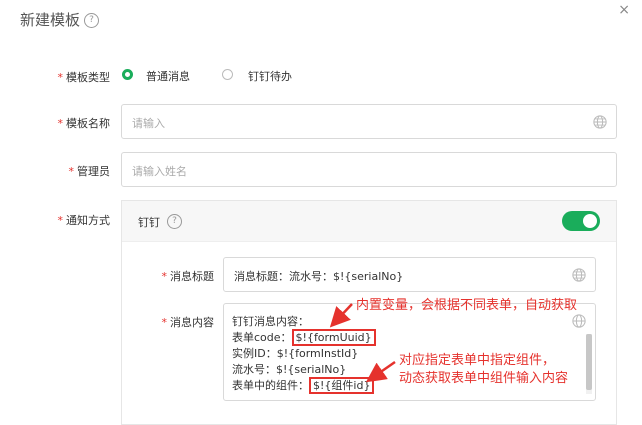 The width and height of the screenshot is (642, 425). What do you see at coordinates (127, 74) in the screenshot?
I see `radio-normal-message` at bounding box center [127, 74].